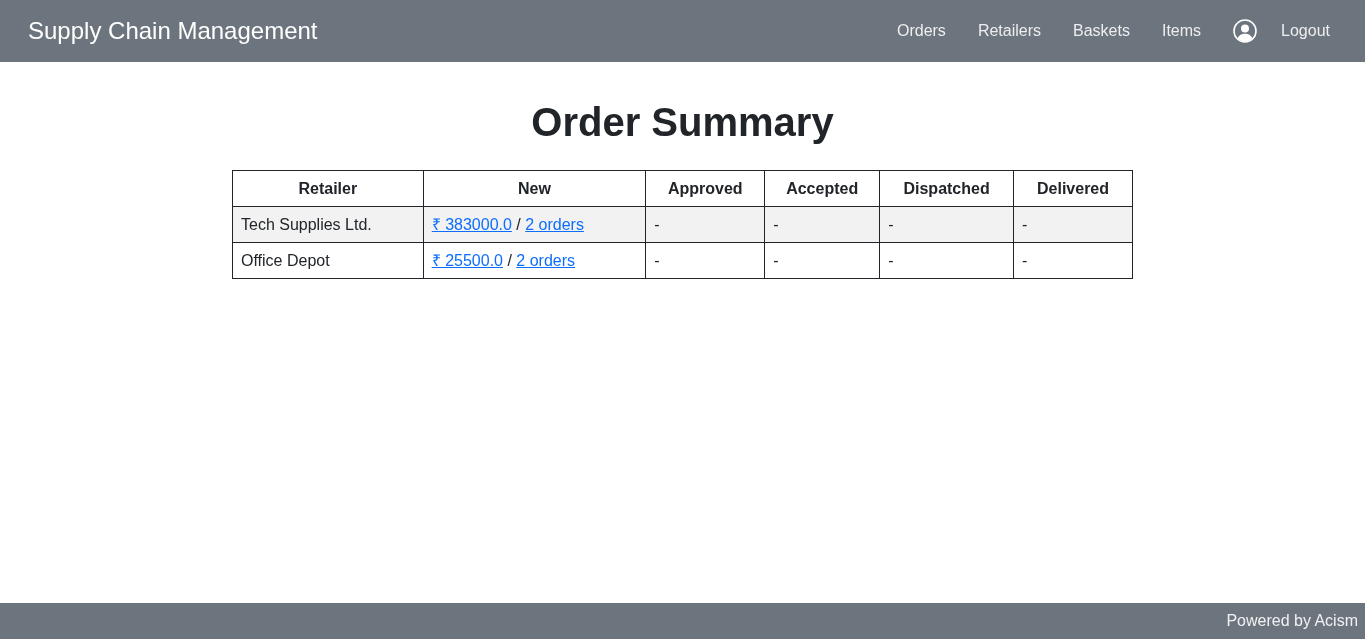 This screenshot has height=639, width=1365. I want to click on footer-text: Powered by Acism, so click(1292, 621).